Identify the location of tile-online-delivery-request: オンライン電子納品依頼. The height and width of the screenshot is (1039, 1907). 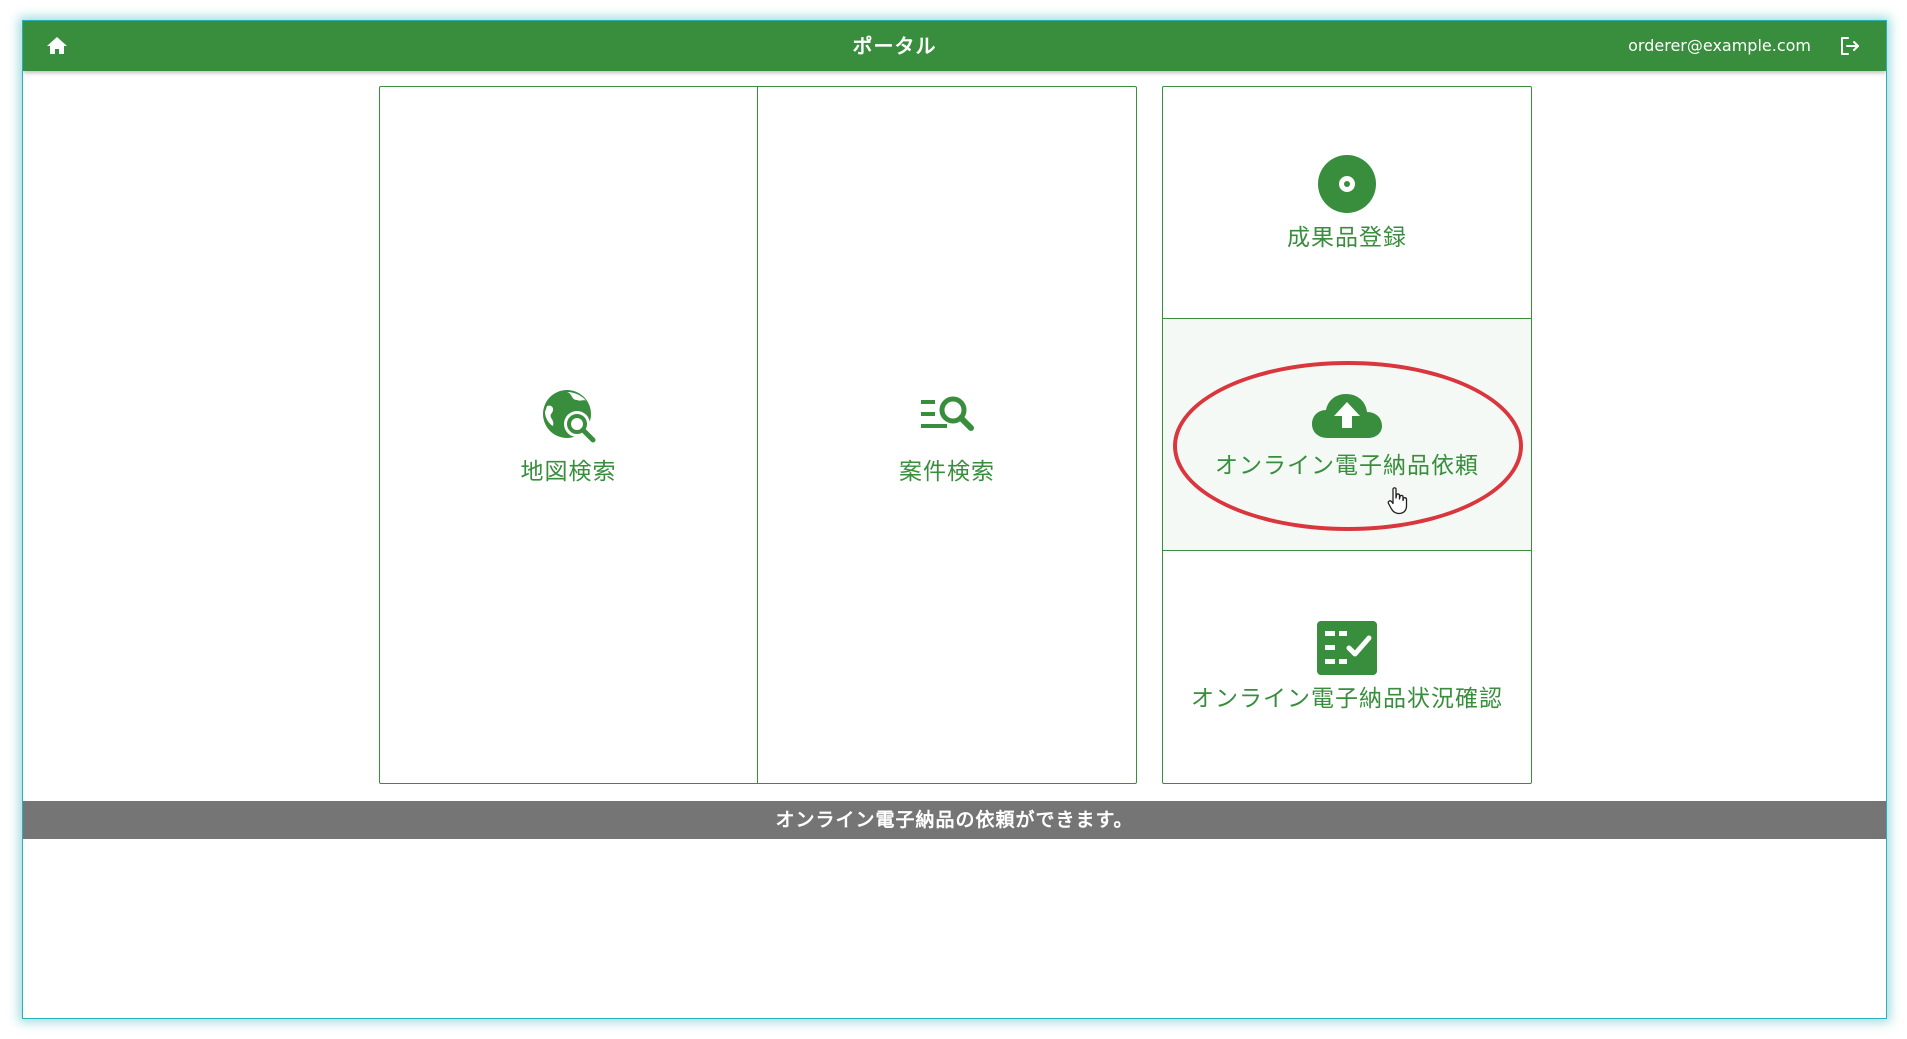
(1347, 435).